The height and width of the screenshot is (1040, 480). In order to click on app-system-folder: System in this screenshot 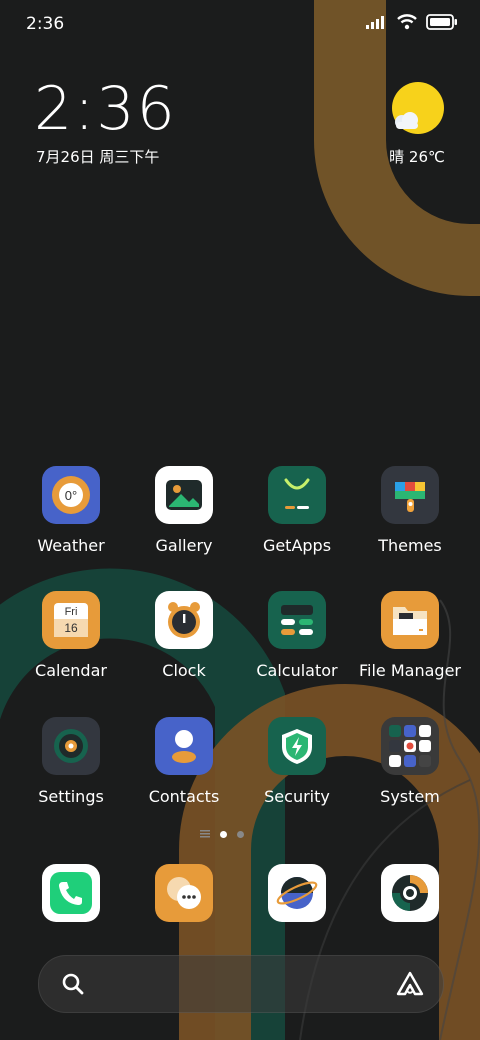, I will do `click(409, 767)`.